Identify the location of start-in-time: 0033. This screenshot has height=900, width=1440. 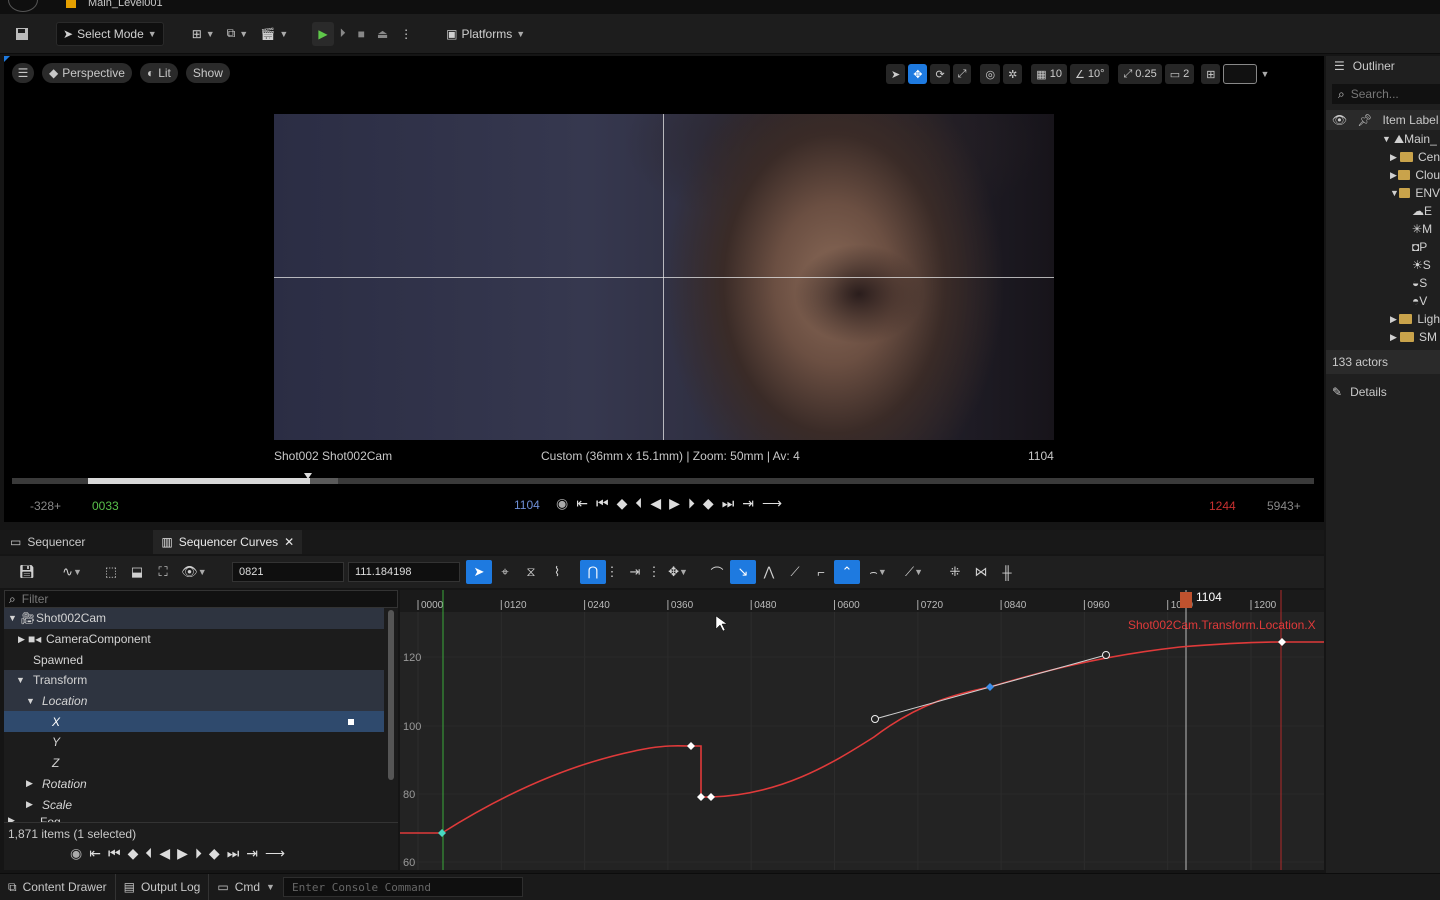
(105, 506).